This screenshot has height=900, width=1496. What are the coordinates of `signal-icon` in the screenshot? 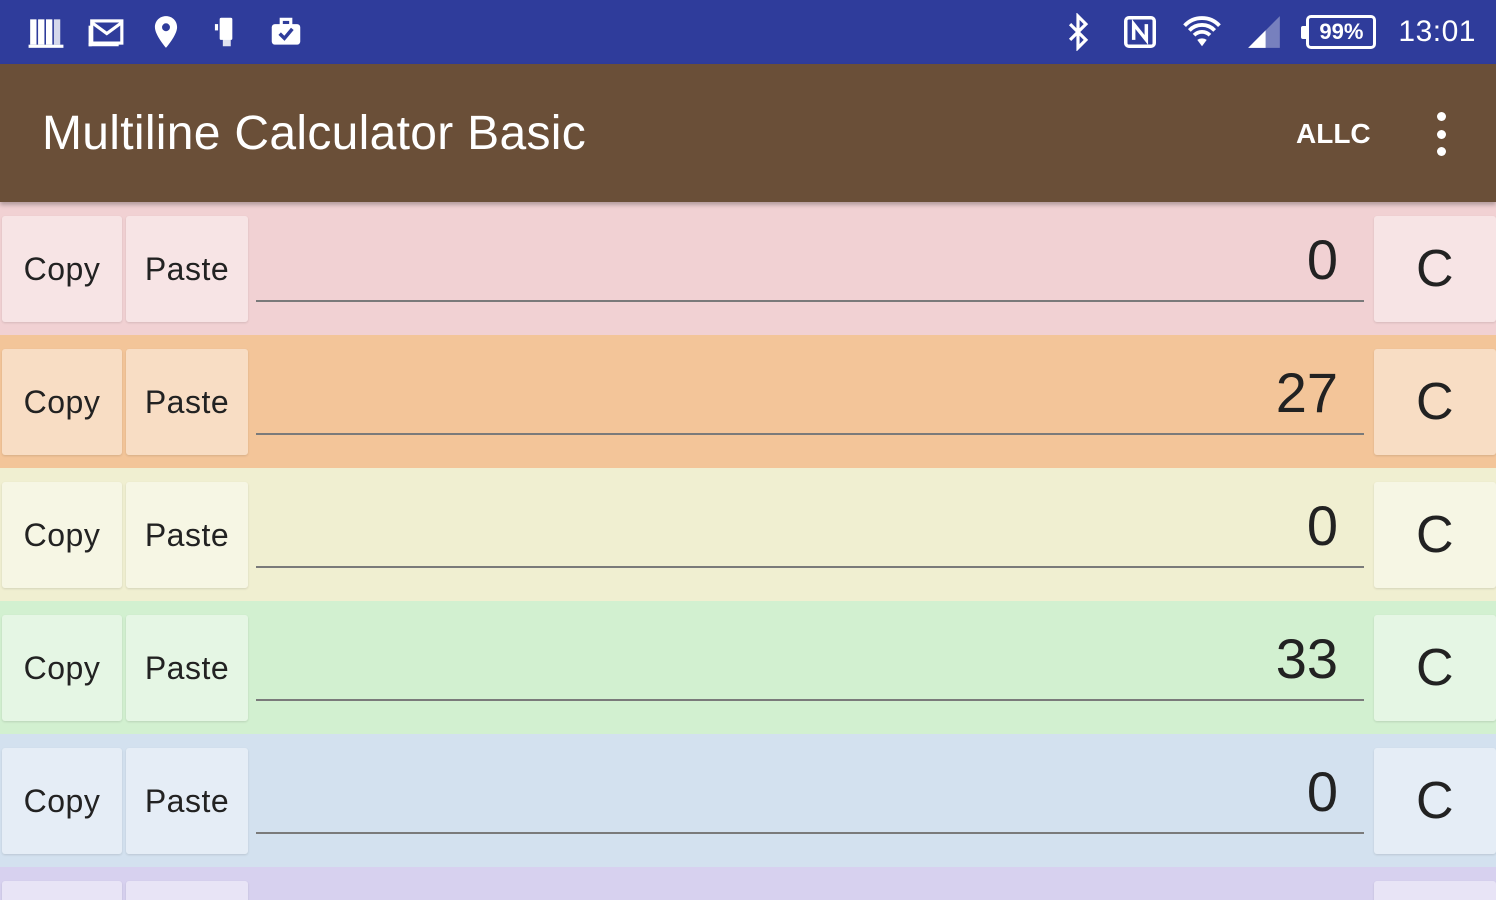 It's located at (1264, 32).